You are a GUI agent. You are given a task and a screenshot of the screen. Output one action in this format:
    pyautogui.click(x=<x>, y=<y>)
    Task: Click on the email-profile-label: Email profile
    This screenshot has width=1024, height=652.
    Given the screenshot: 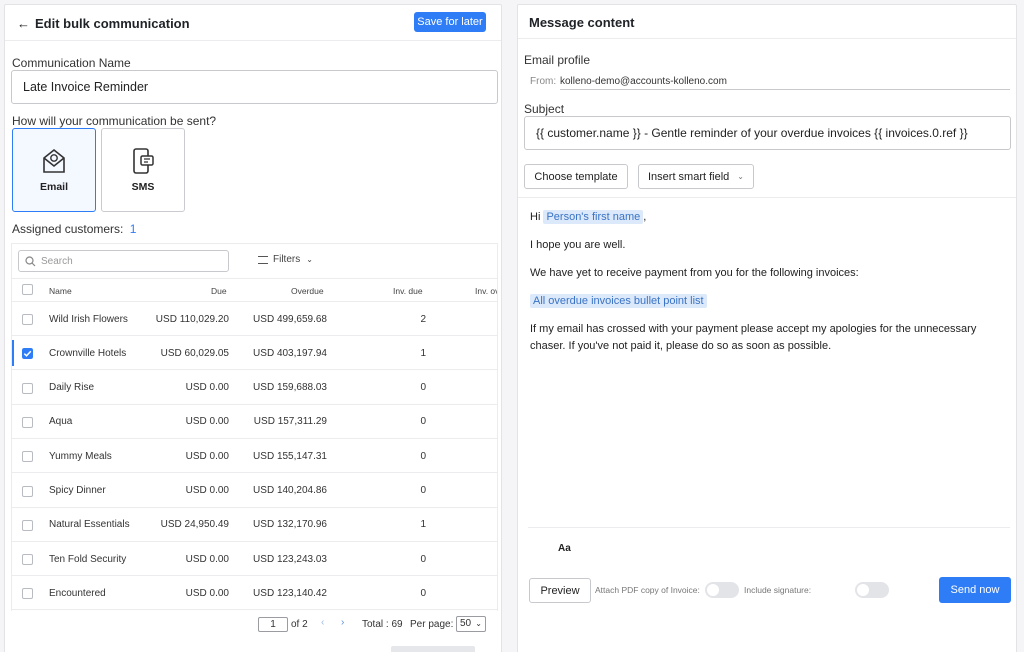 What is the action you would take?
    pyautogui.click(x=557, y=60)
    